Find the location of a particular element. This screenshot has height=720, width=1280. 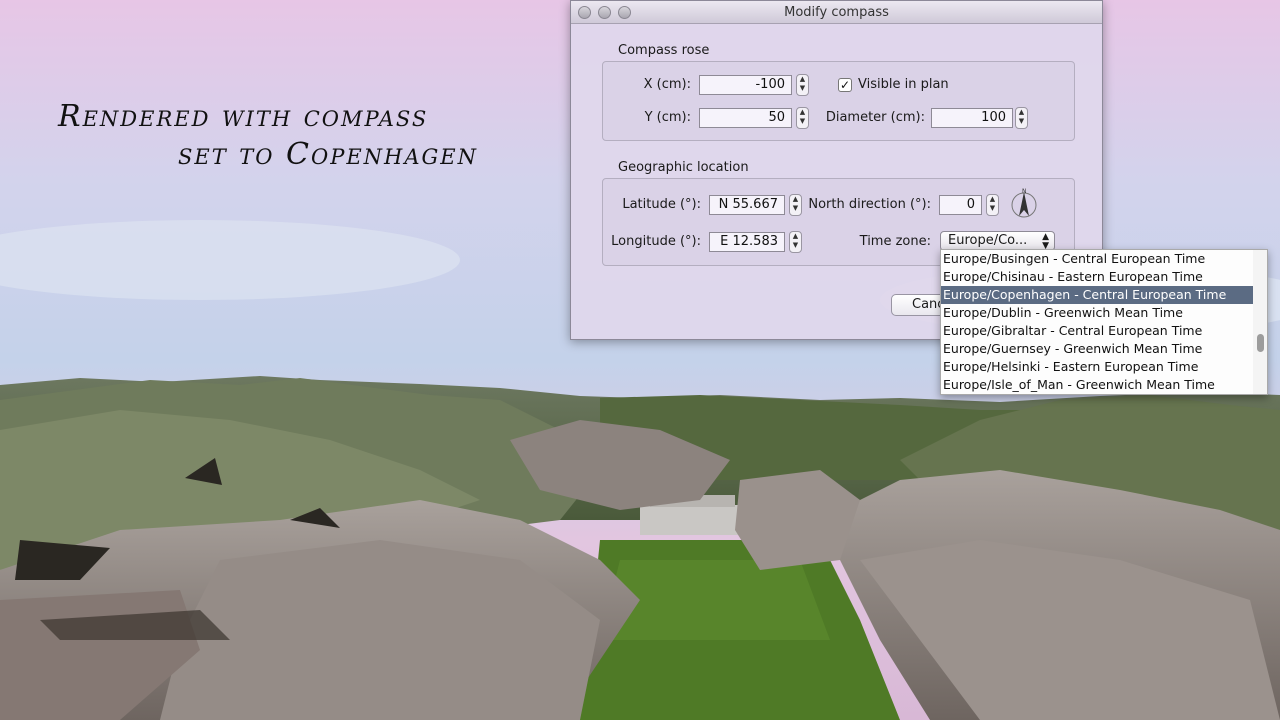

latitude-label: Latitude (°): is located at coordinates (661, 204).